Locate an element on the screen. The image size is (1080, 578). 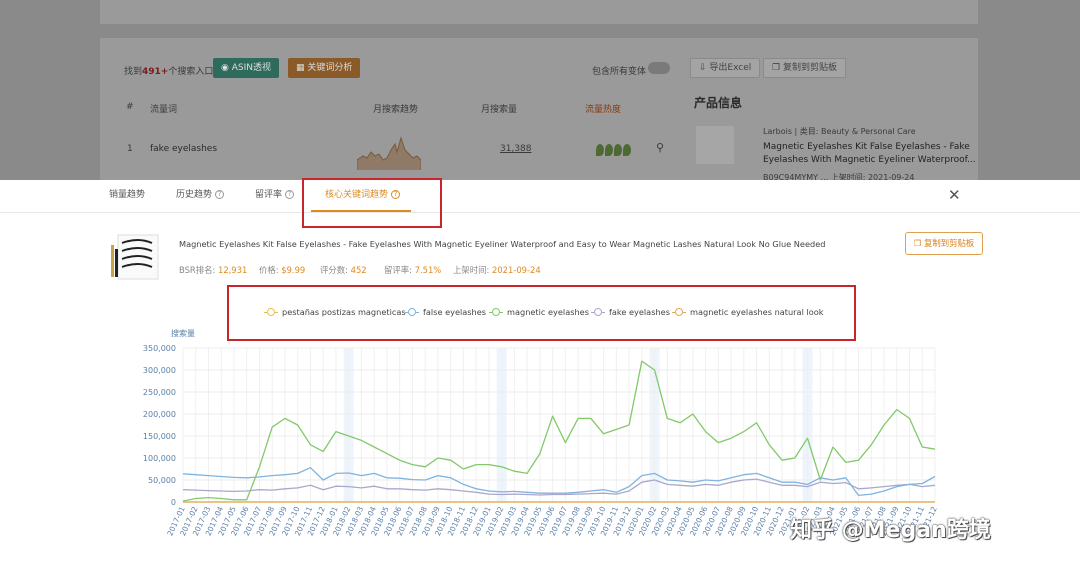
col-trend-header: 月搜索趋势 is located at coordinates (396, 110).